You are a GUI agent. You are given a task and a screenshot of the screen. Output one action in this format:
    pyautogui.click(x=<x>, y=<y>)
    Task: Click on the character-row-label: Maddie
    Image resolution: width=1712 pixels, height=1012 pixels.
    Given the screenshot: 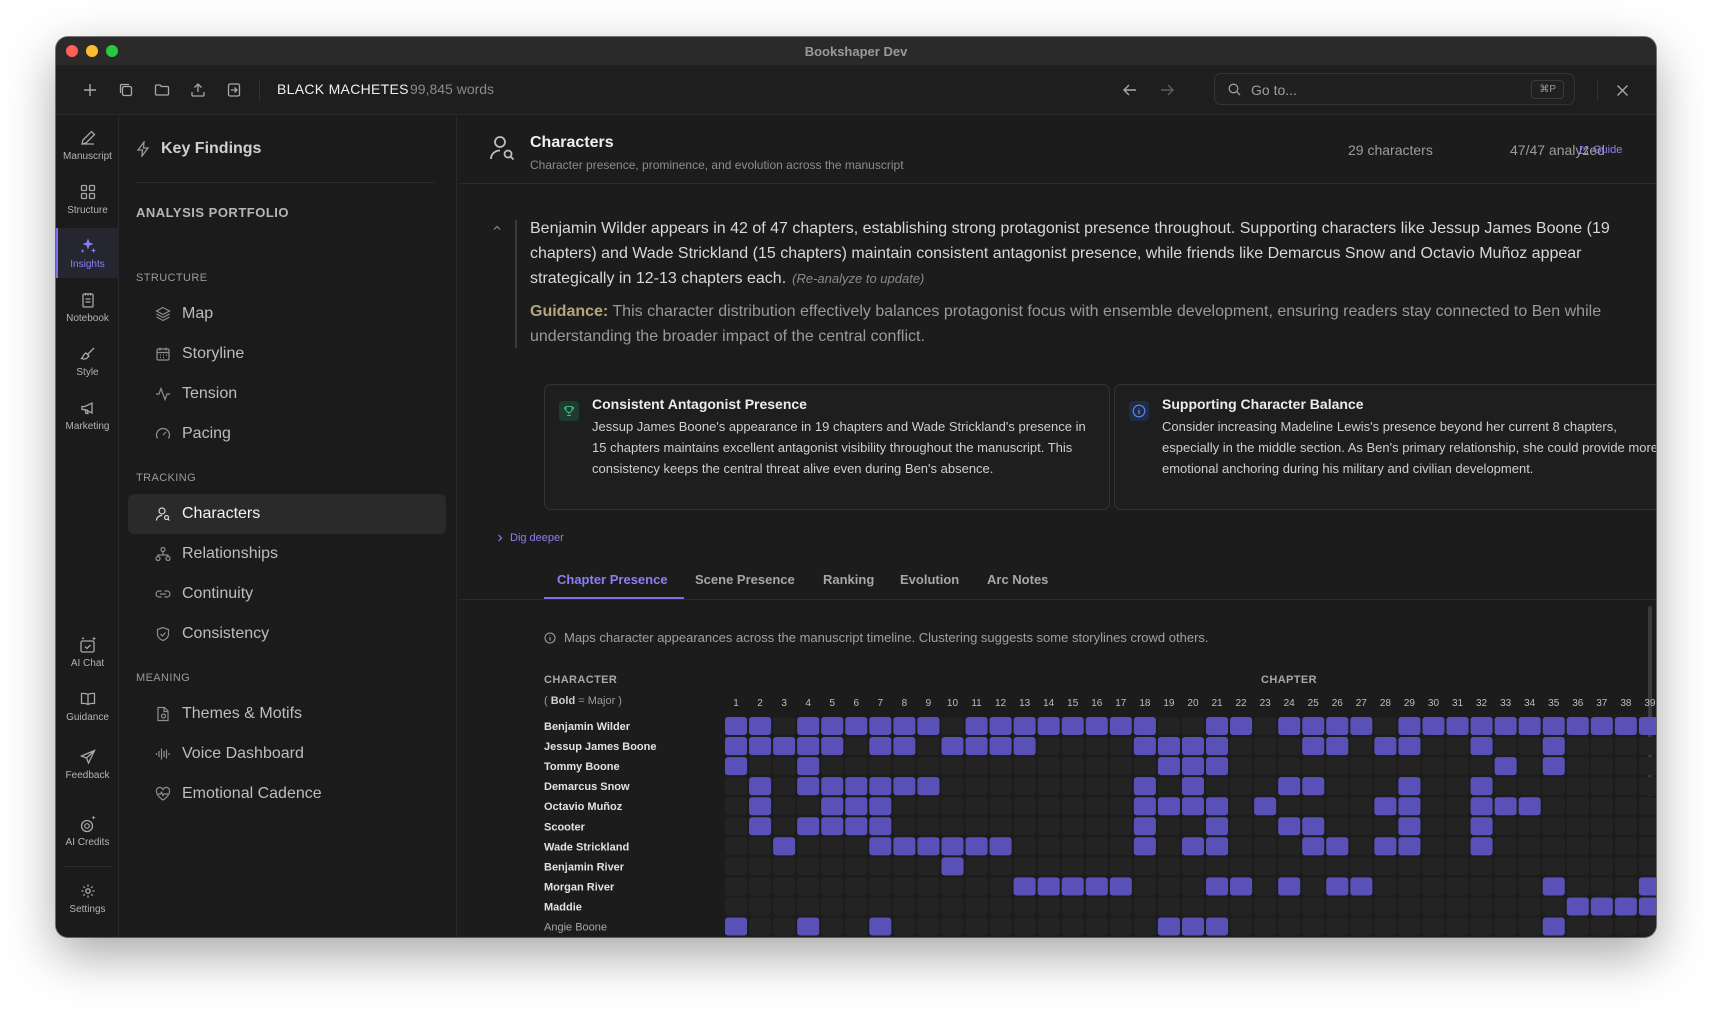 What is the action you would take?
    pyautogui.click(x=563, y=907)
    